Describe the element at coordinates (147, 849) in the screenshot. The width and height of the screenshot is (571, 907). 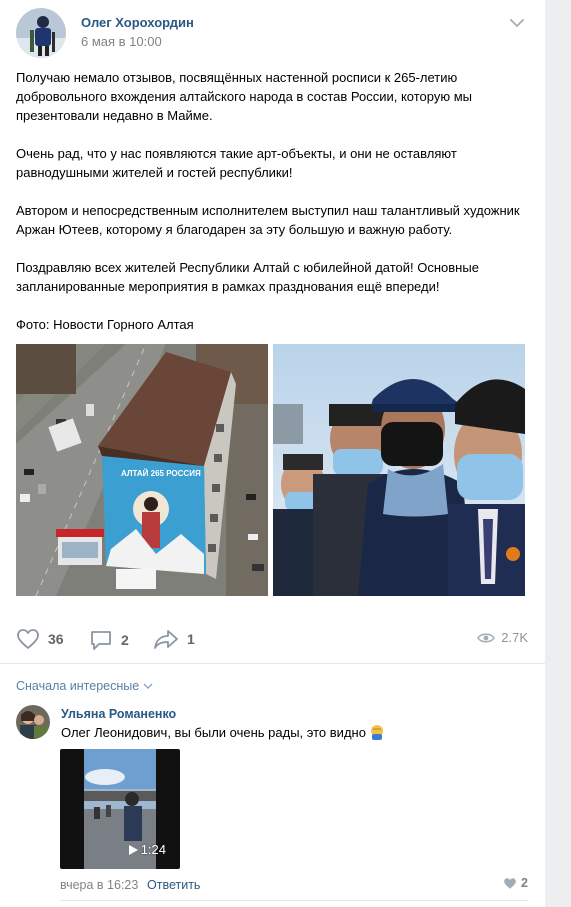
I see `video-duration: 1:24` at that location.